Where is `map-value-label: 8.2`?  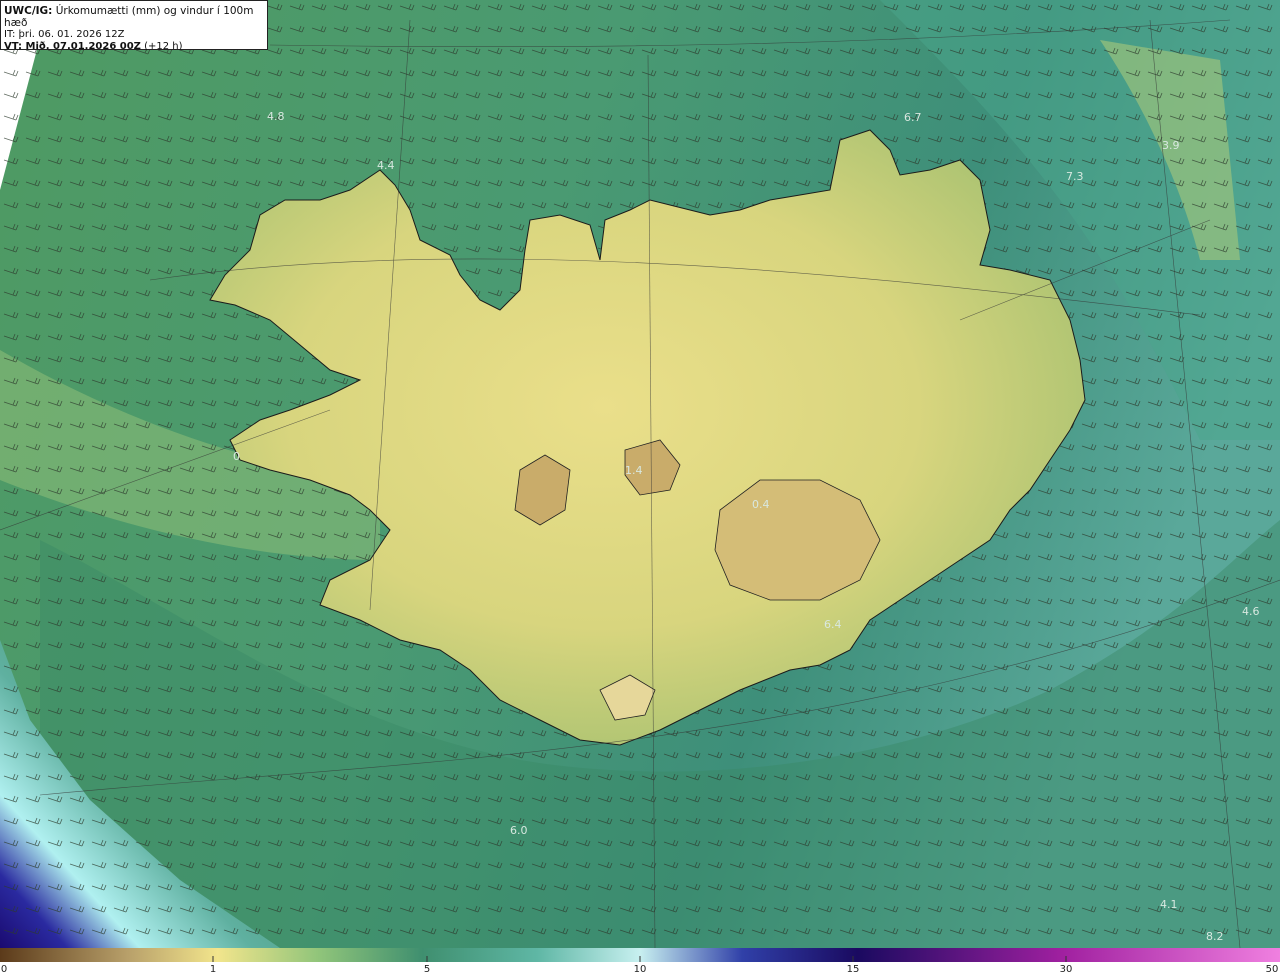
map-value-label: 8.2 is located at coordinates (1215, 936).